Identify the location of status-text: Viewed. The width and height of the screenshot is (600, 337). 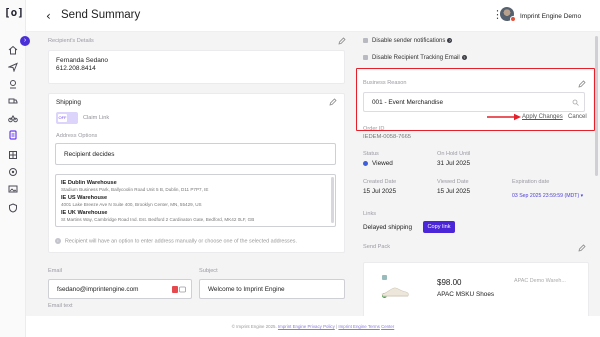
(382, 163).